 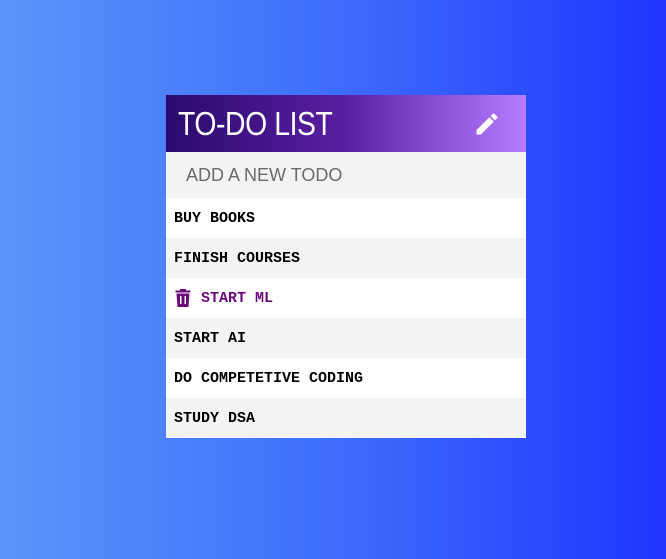 What do you see at coordinates (269, 378) in the screenshot?
I see `todo-item-label: DO COMPETETIVE CODING` at bounding box center [269, 378].